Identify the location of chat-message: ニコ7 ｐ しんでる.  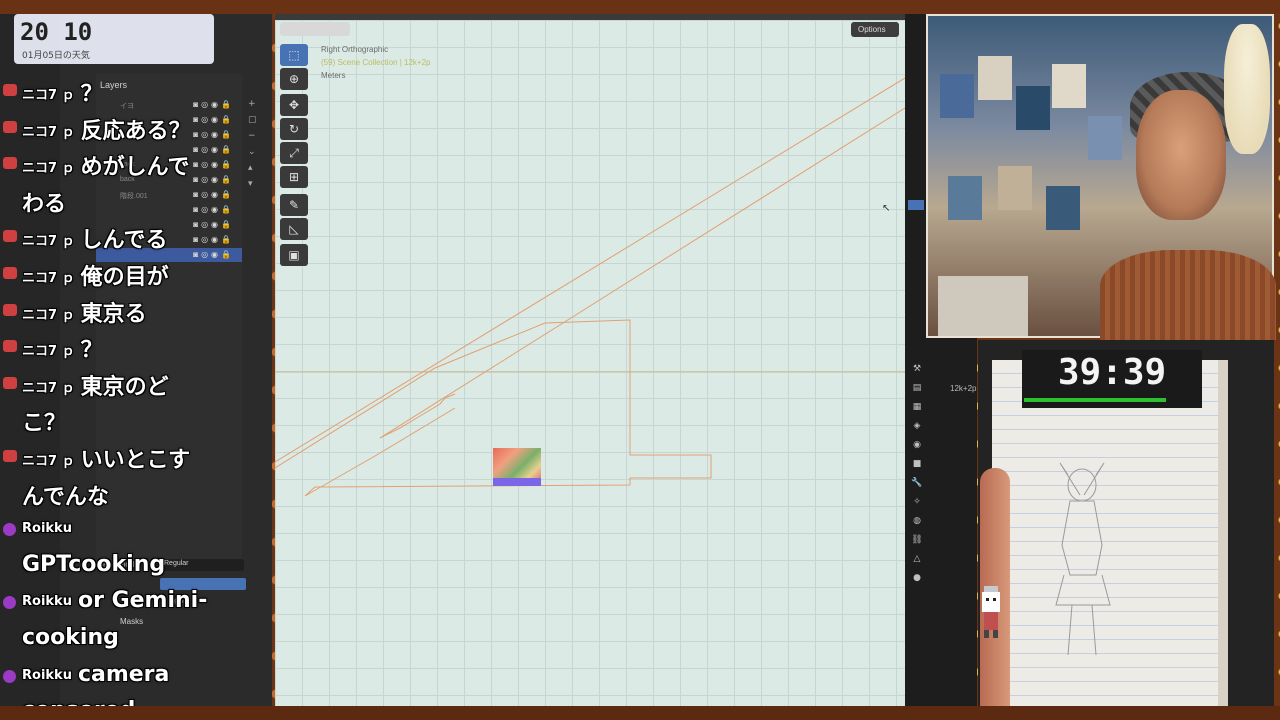
(94, 238).